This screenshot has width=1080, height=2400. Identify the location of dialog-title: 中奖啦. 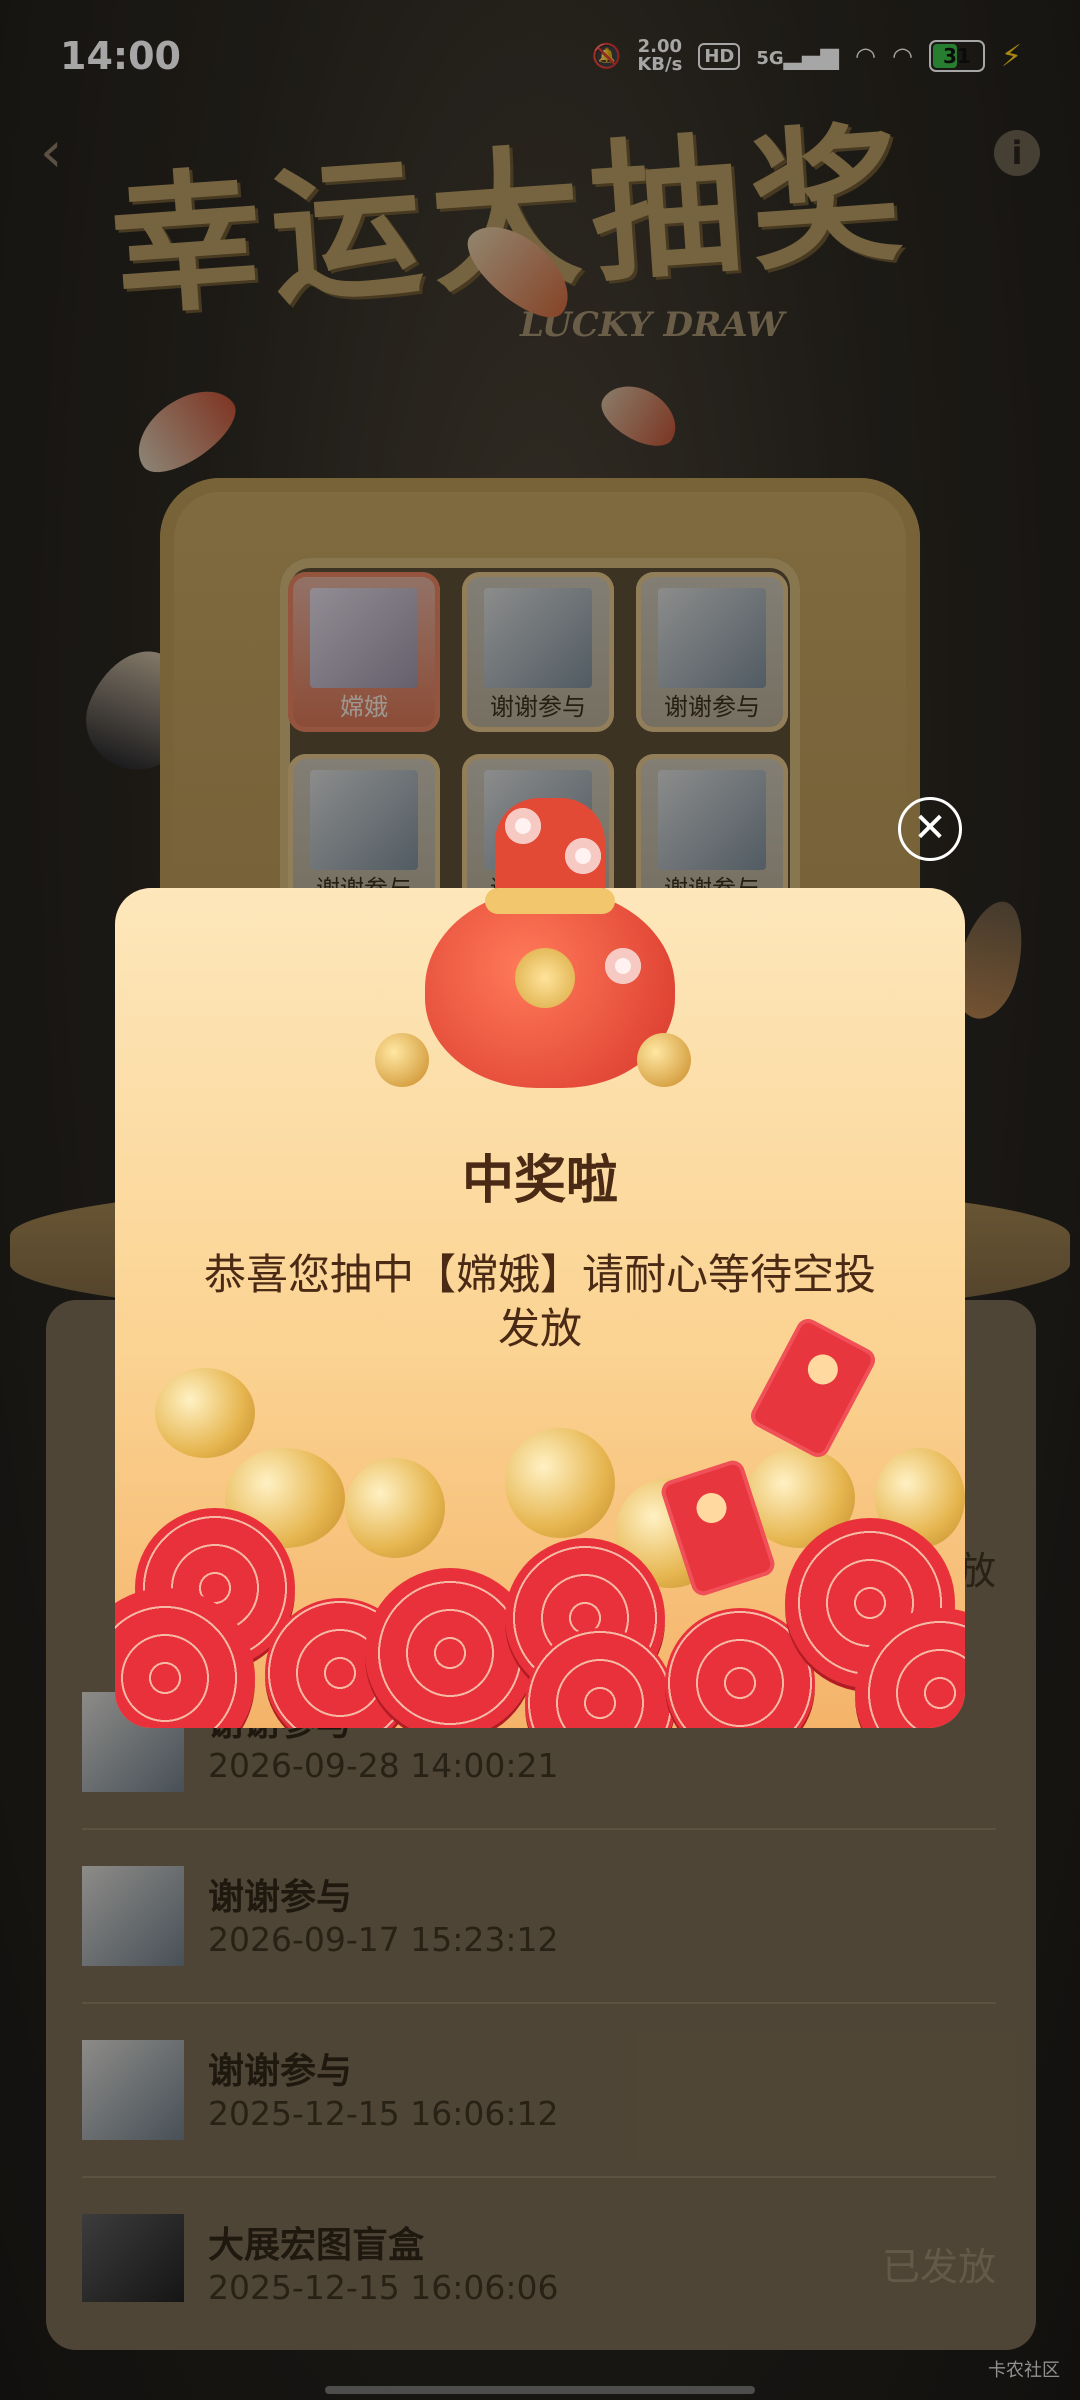
(539, 1181).